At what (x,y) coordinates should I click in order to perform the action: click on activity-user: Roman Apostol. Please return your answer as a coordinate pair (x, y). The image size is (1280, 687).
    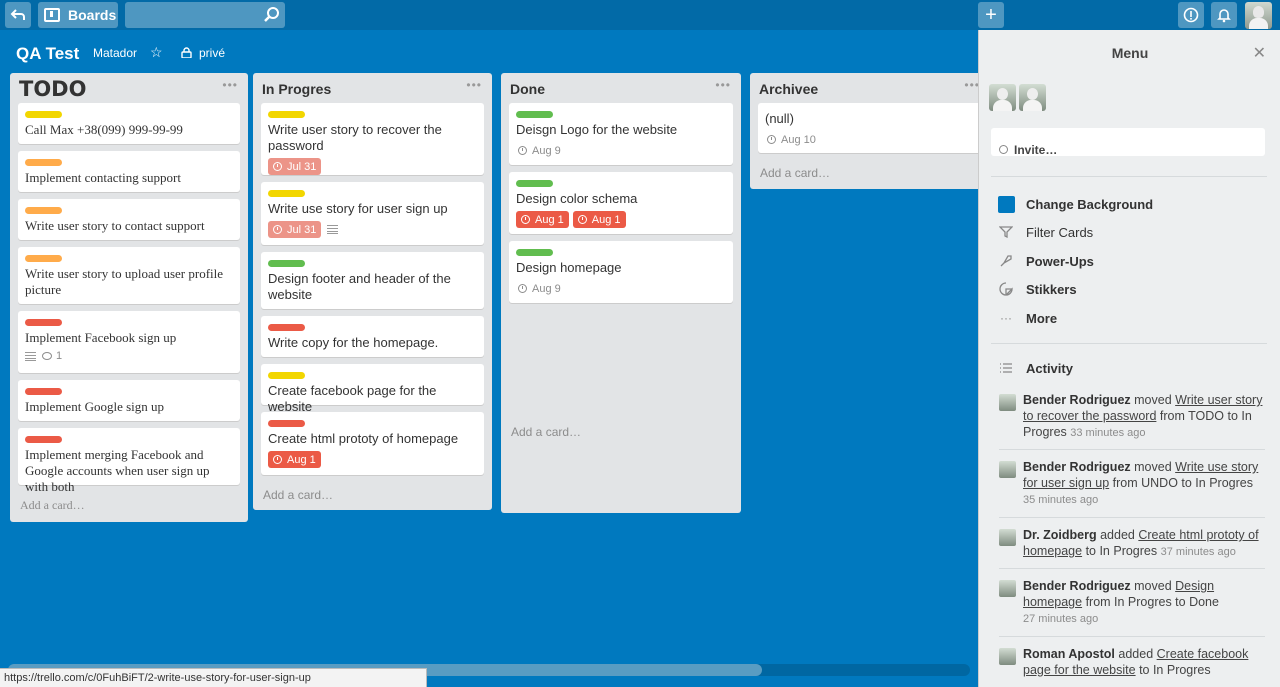
    Looking at the image, I should click on (1069, 654).